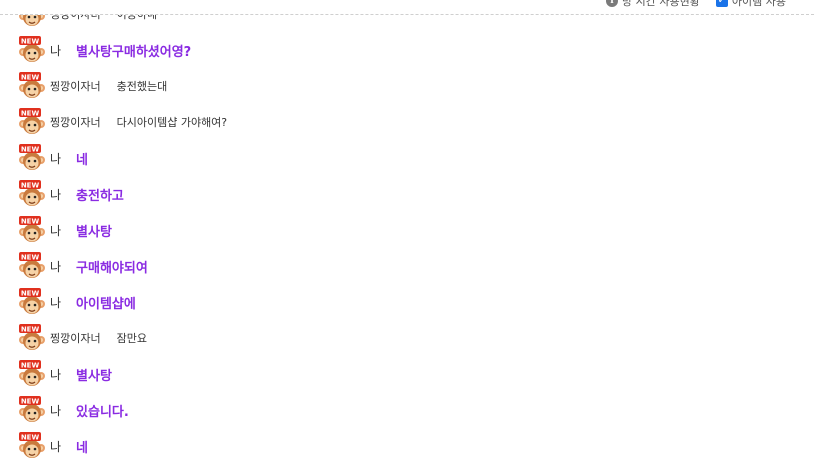  Describe the element at coordinates (71, 194) in the screenshot. I see `chat-message-row: NEW 나 충전하고` at that location.